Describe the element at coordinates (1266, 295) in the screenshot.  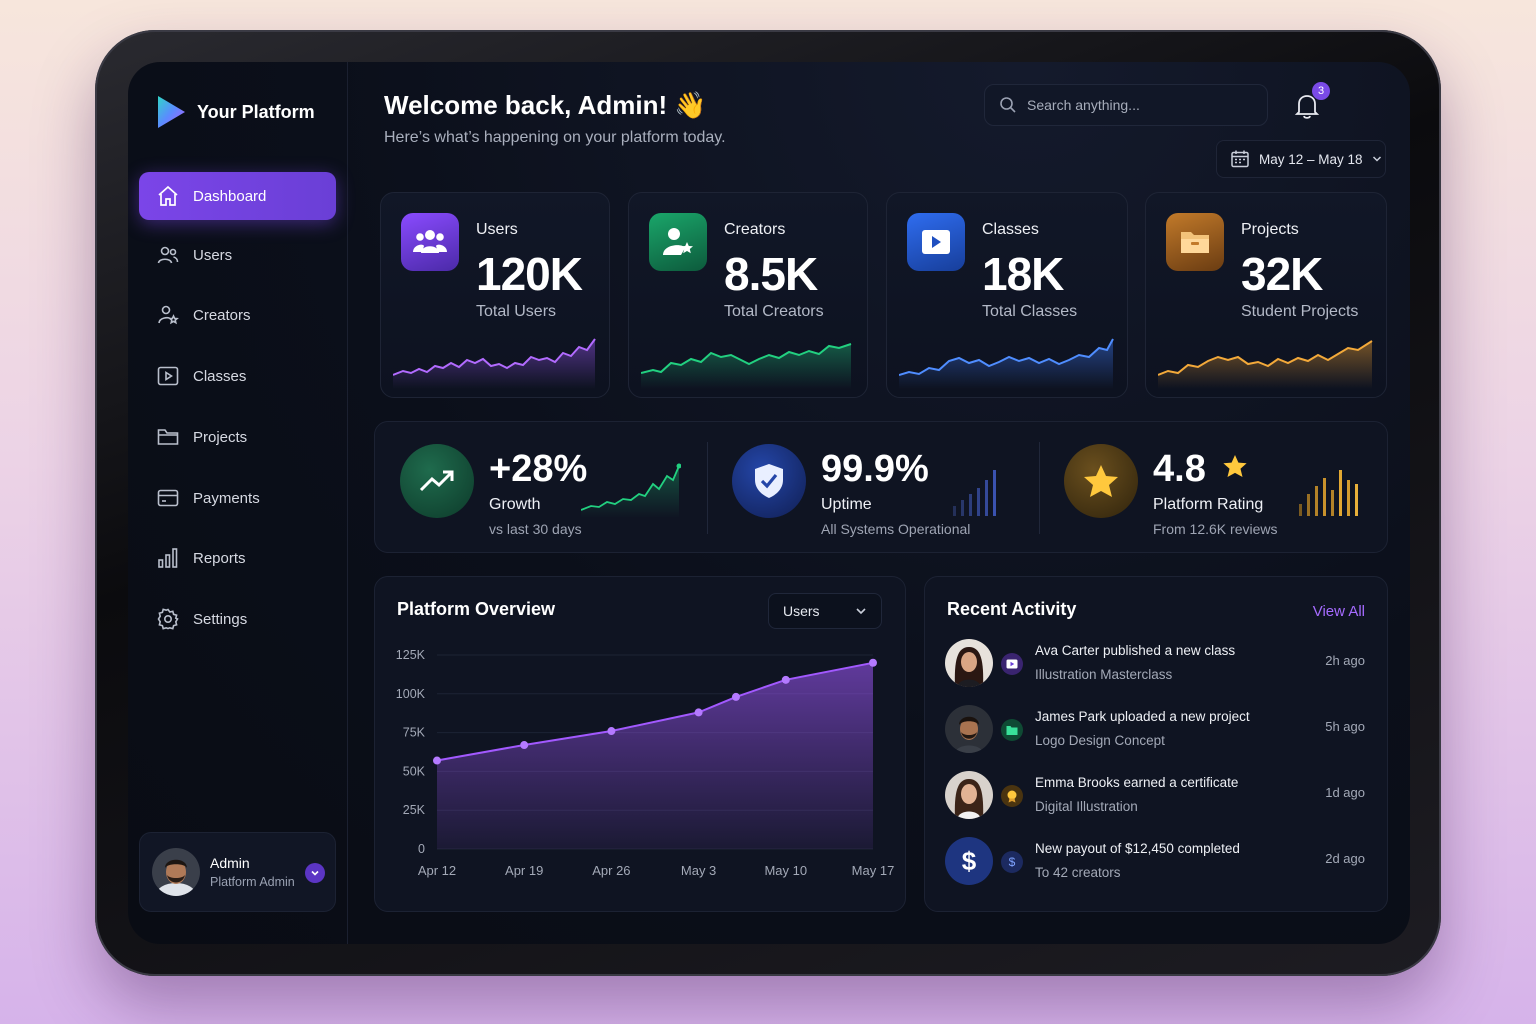
I see `stat-card-projects: Projects 32K Student Projects` at that location.